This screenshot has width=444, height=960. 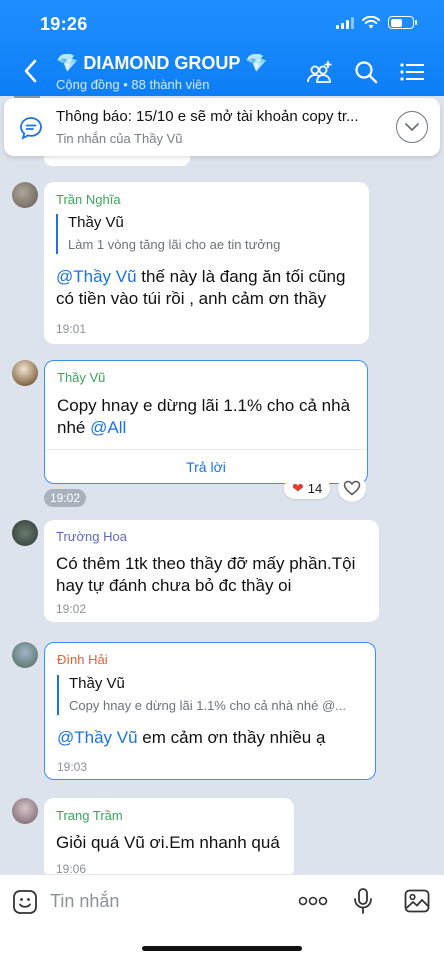 I want to click on message-sender: Trang Trầm, so click(x=89, y=815).